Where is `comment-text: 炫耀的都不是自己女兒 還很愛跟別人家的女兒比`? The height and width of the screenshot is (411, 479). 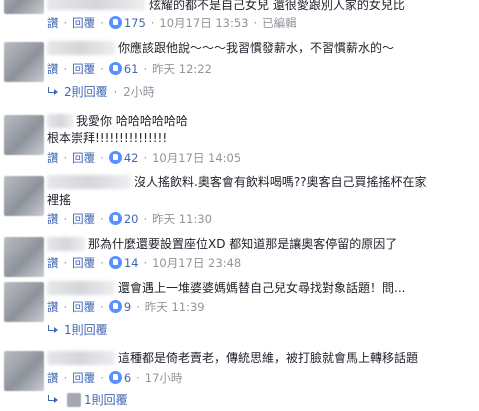
comment-text: 炫耀的都不是自己女兒 還很愛跟別人家的女兒比 is located at coordinates (277, 6).